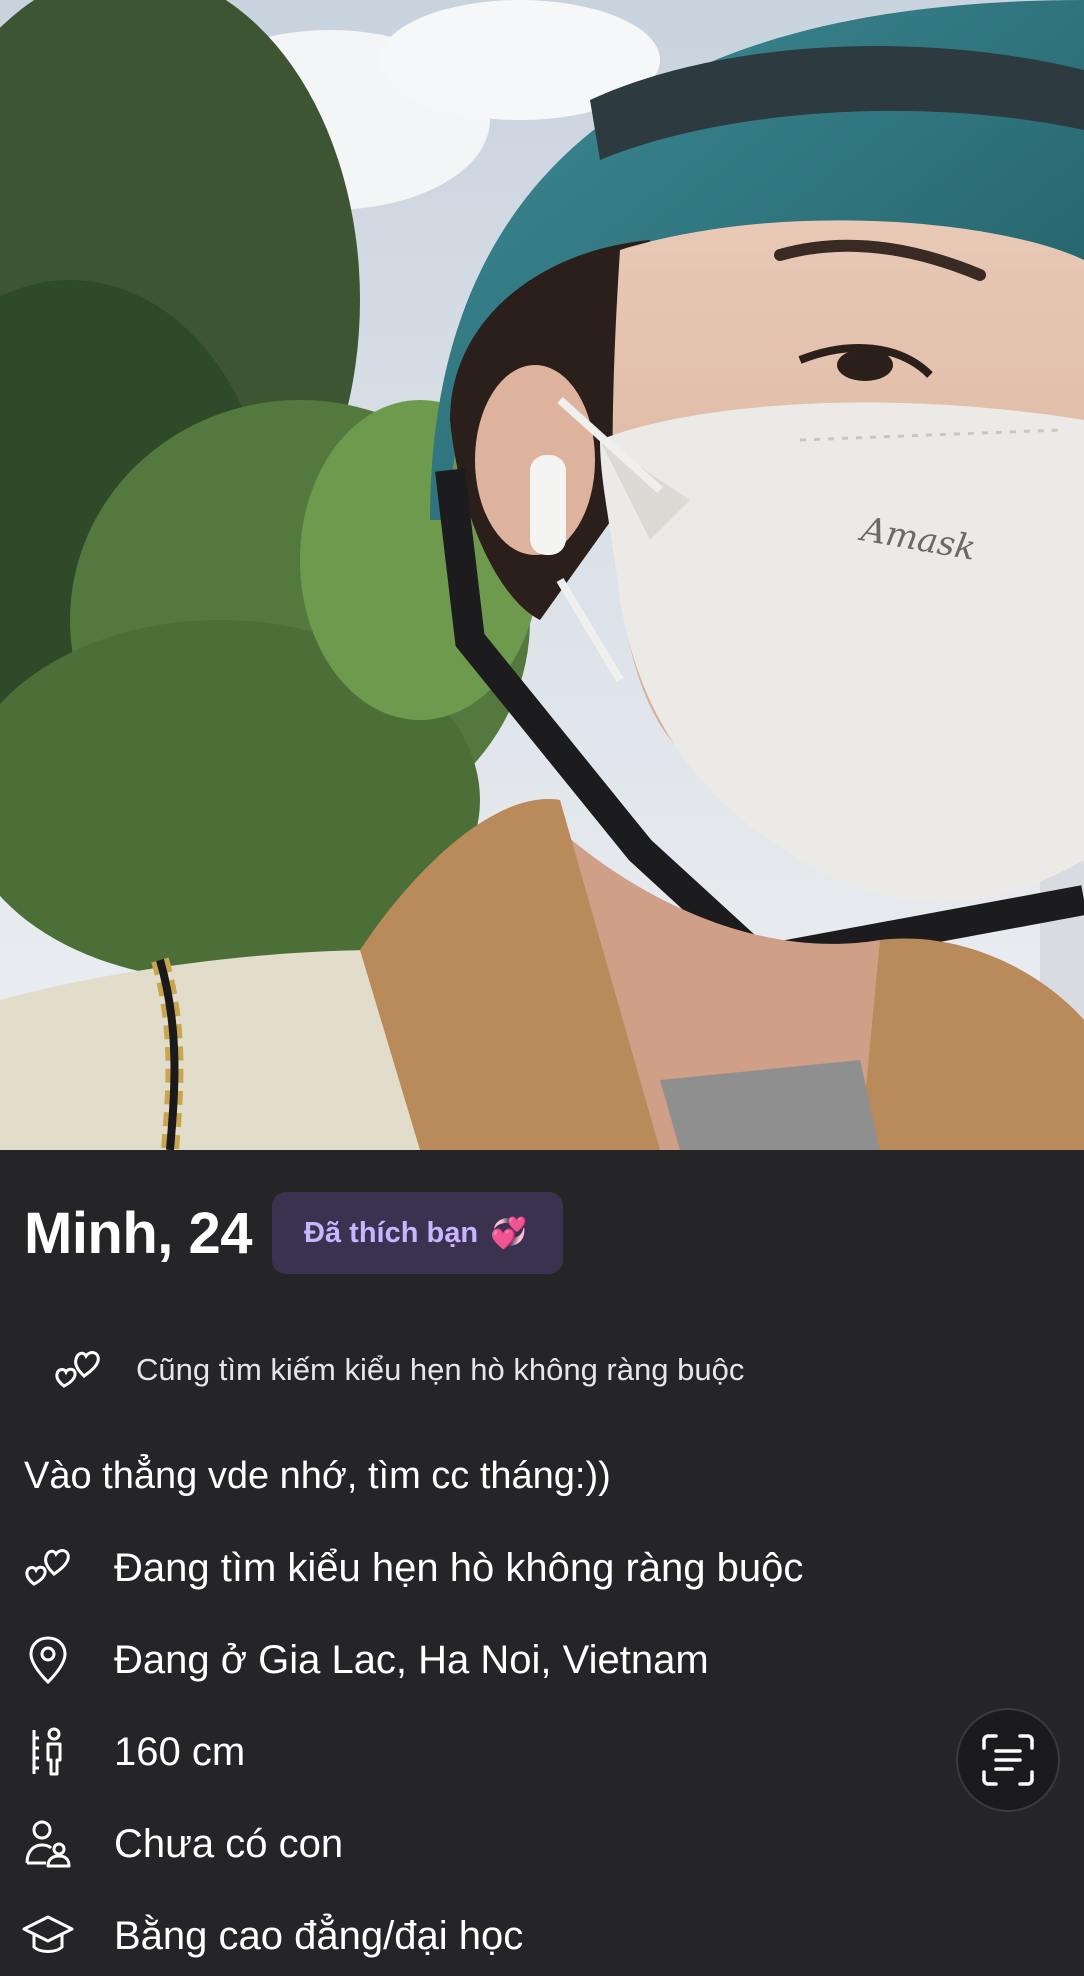 The width and height of the screenshot is (1084, 1976). I want to click on detail-text: Chưa có con, so click(229, 1843).